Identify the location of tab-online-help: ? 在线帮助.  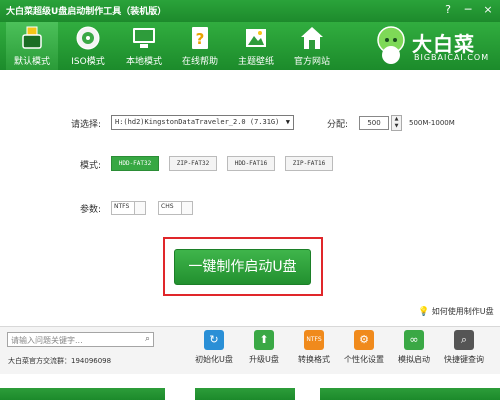
(200, 46).